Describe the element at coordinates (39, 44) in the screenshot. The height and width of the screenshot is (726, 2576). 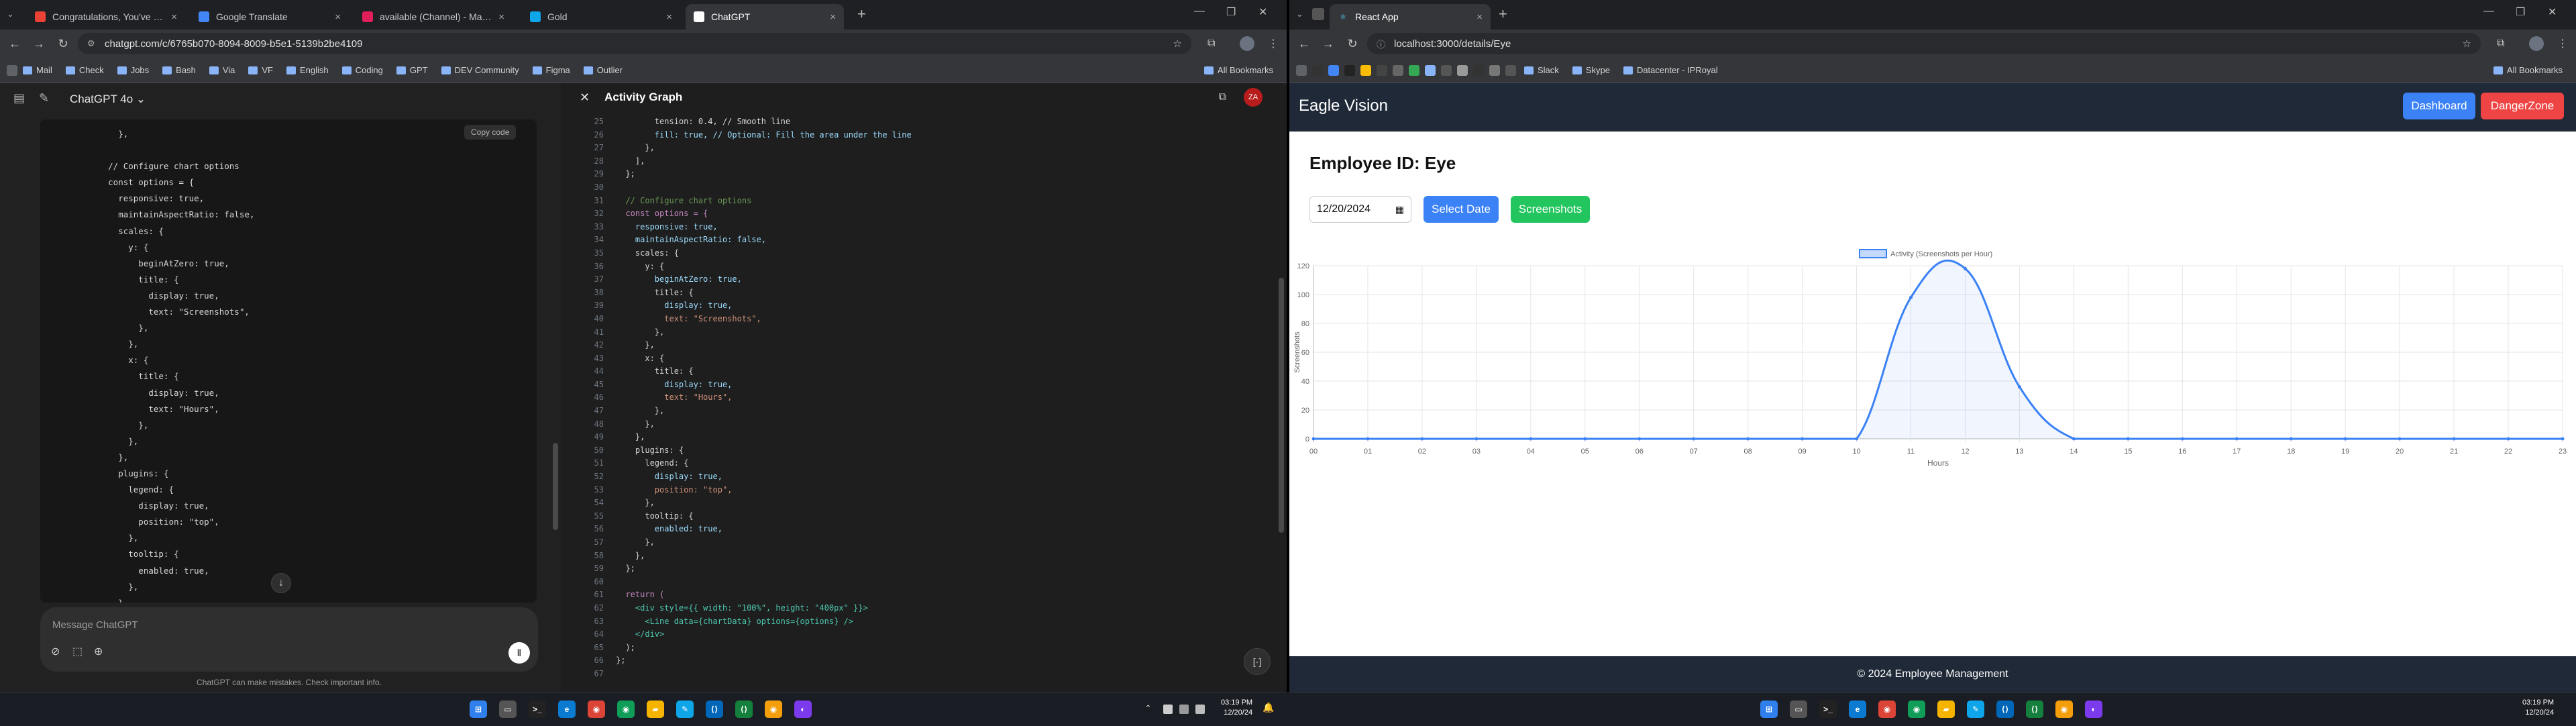
I see `forward-icon: →` at that location.